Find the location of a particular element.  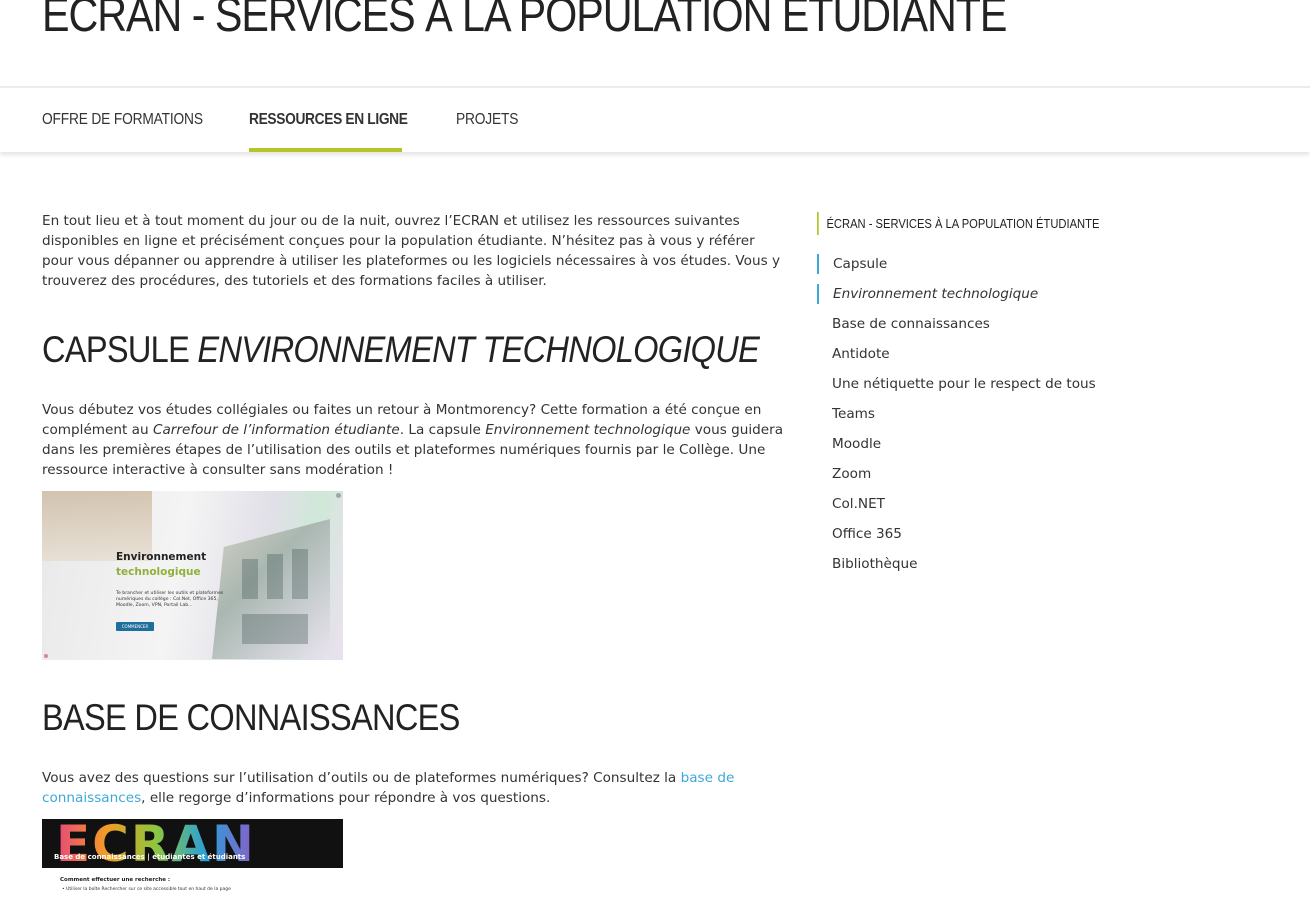

capsule-text-2: . La capsule is located at coordinates (442, 430).